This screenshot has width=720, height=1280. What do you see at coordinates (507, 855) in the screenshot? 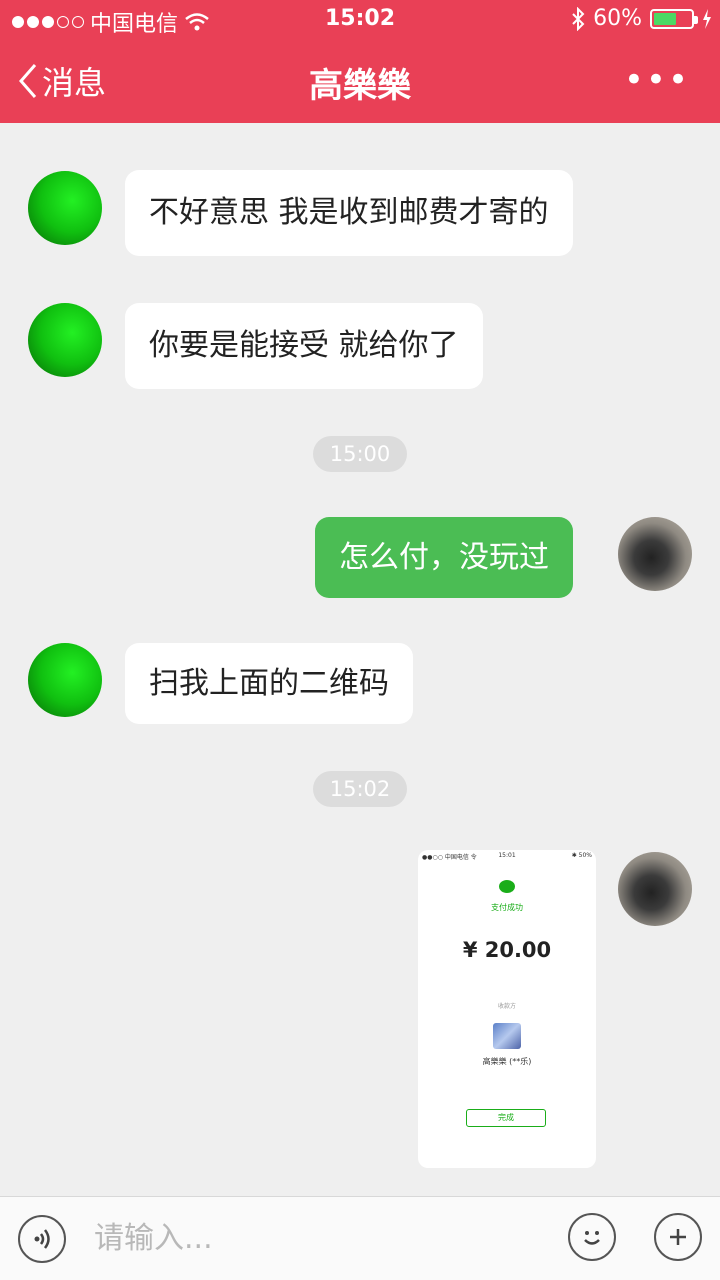
I see `image-status-time: 15:01` at bounding box center [507, 855].